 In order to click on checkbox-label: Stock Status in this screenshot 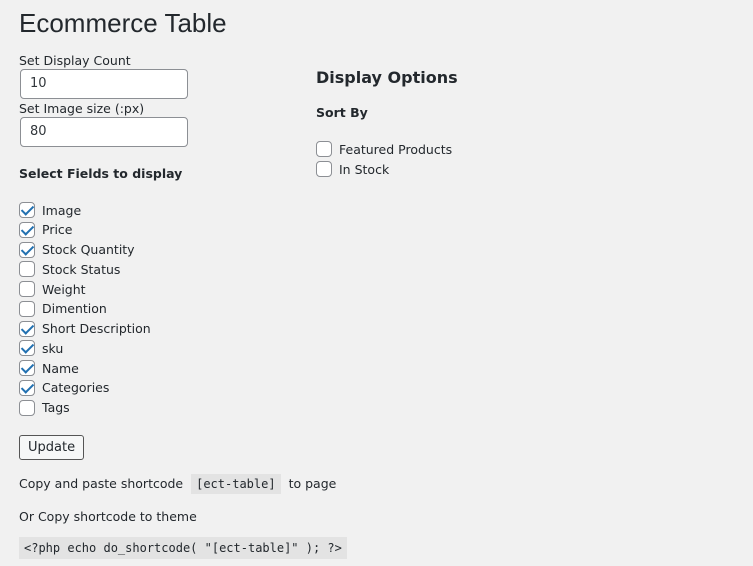, I will do `click(81, 269)`.